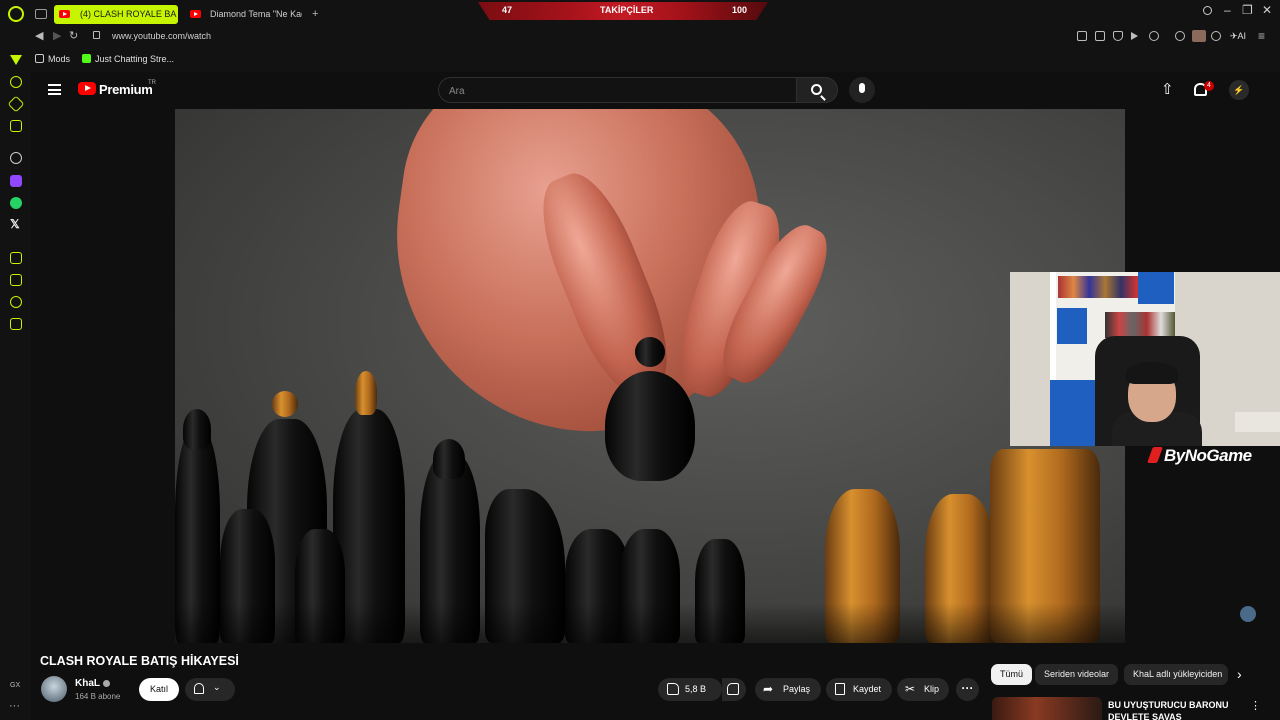 This screenshot has height=720, width=1280. I want to click on clip-button: ✂ Klip, so click(923, 689).